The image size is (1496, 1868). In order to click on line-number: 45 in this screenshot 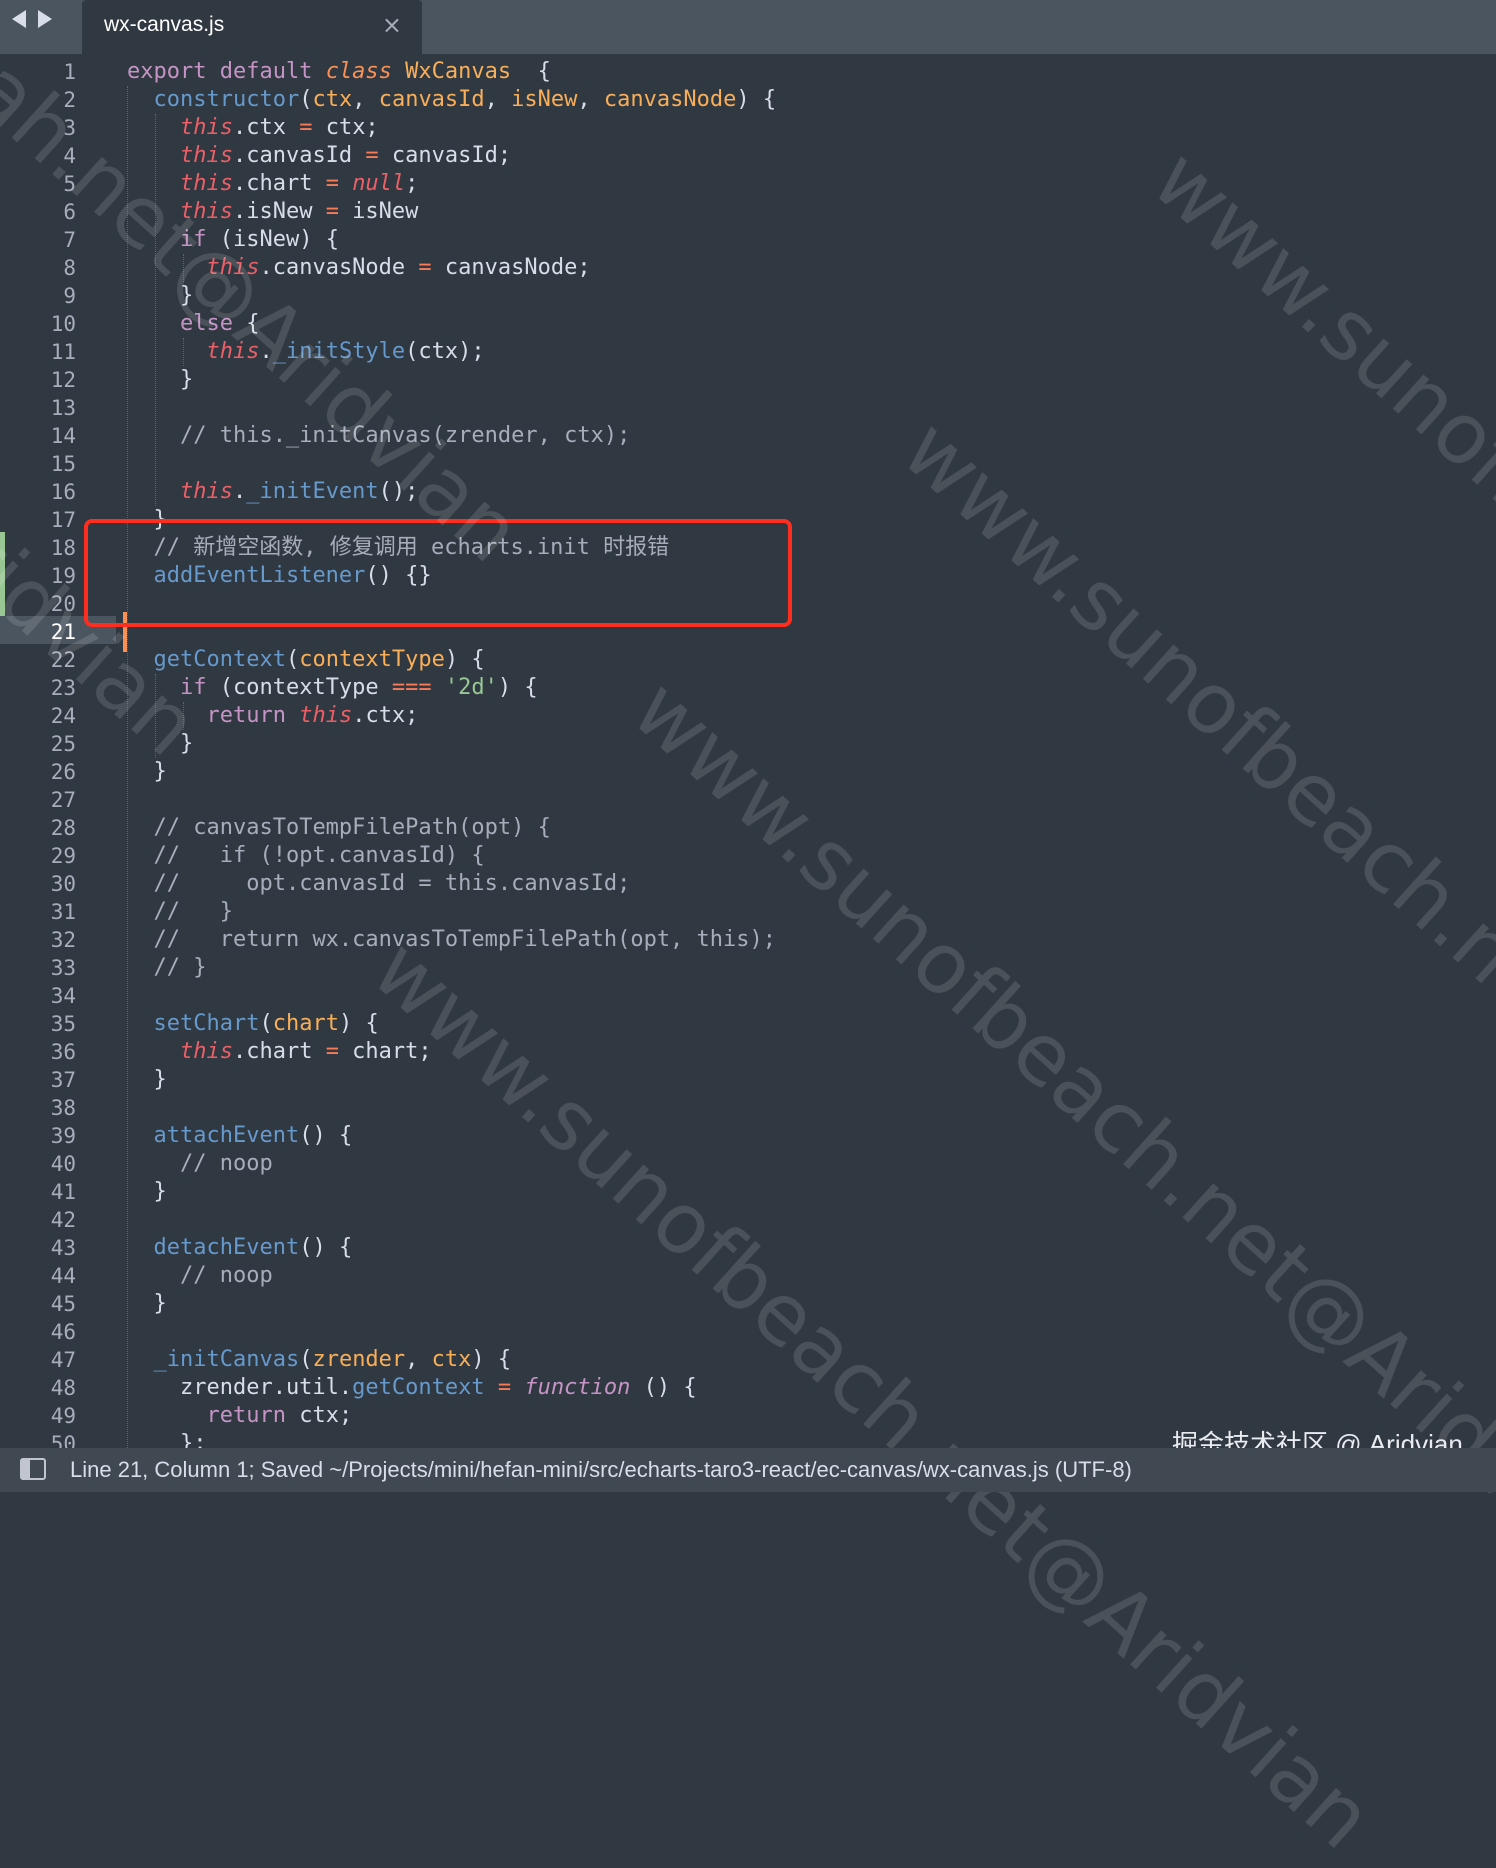, I will do `click(63, 1304)`.